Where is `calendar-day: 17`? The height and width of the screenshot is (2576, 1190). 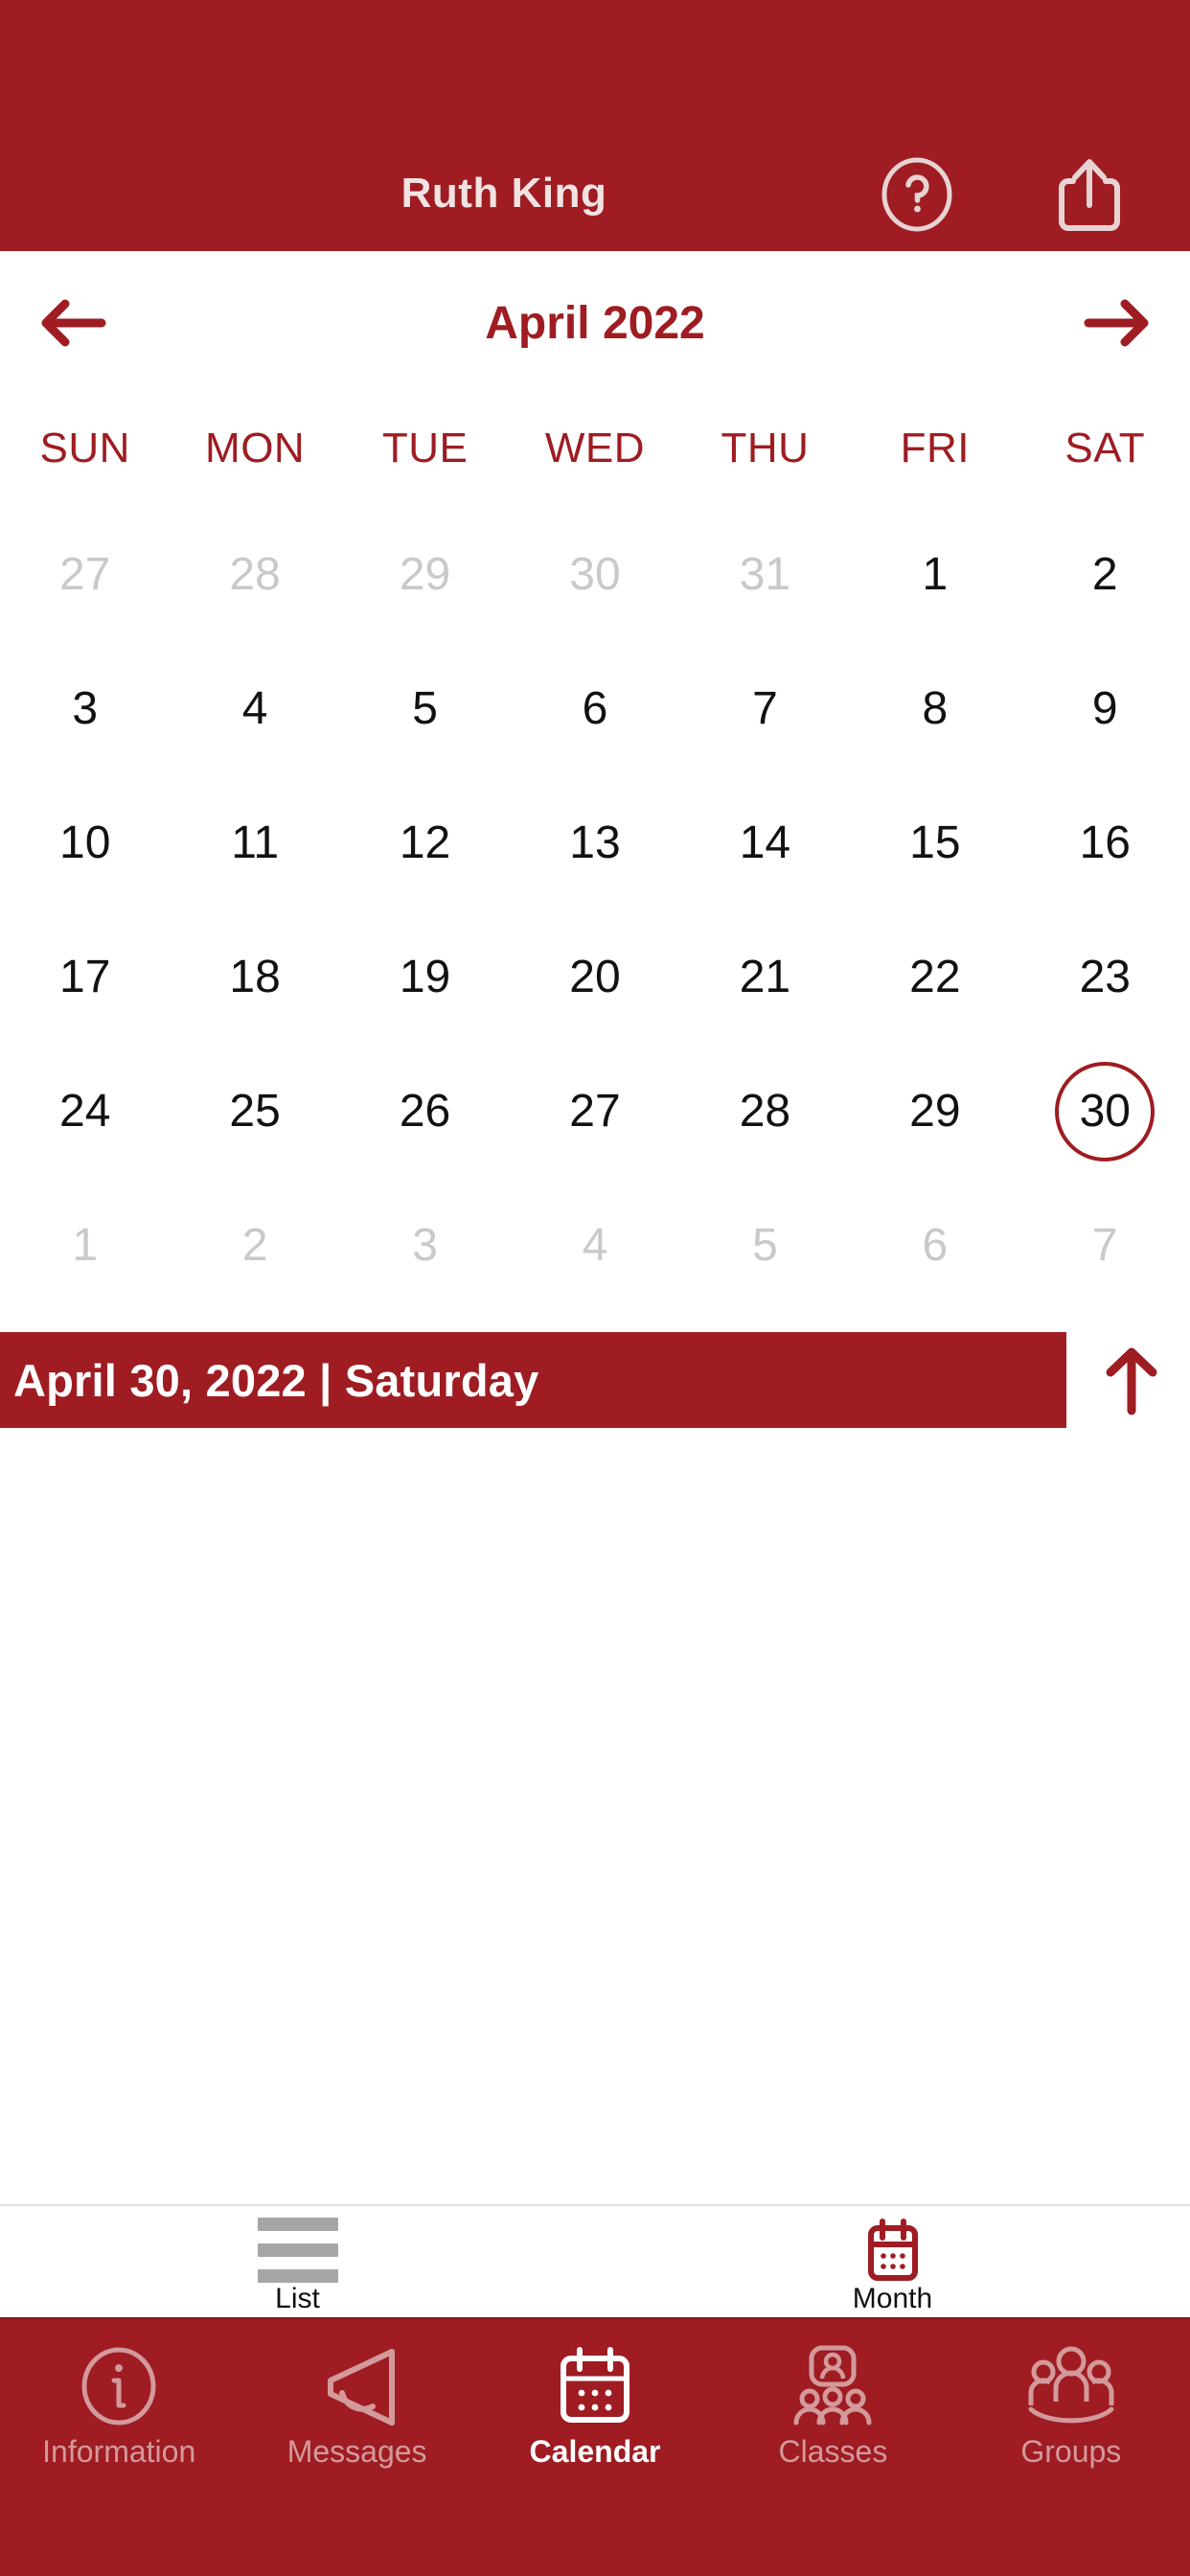 calendar-day: 17 is located at coordinates (85, 977).